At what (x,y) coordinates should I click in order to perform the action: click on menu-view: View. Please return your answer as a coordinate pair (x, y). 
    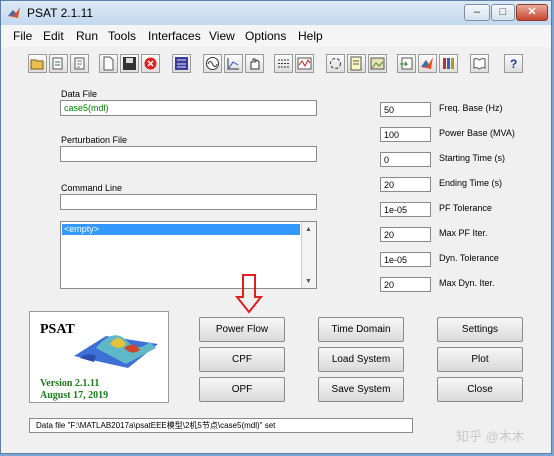
    Looking at the image, I should click on (222, 36).